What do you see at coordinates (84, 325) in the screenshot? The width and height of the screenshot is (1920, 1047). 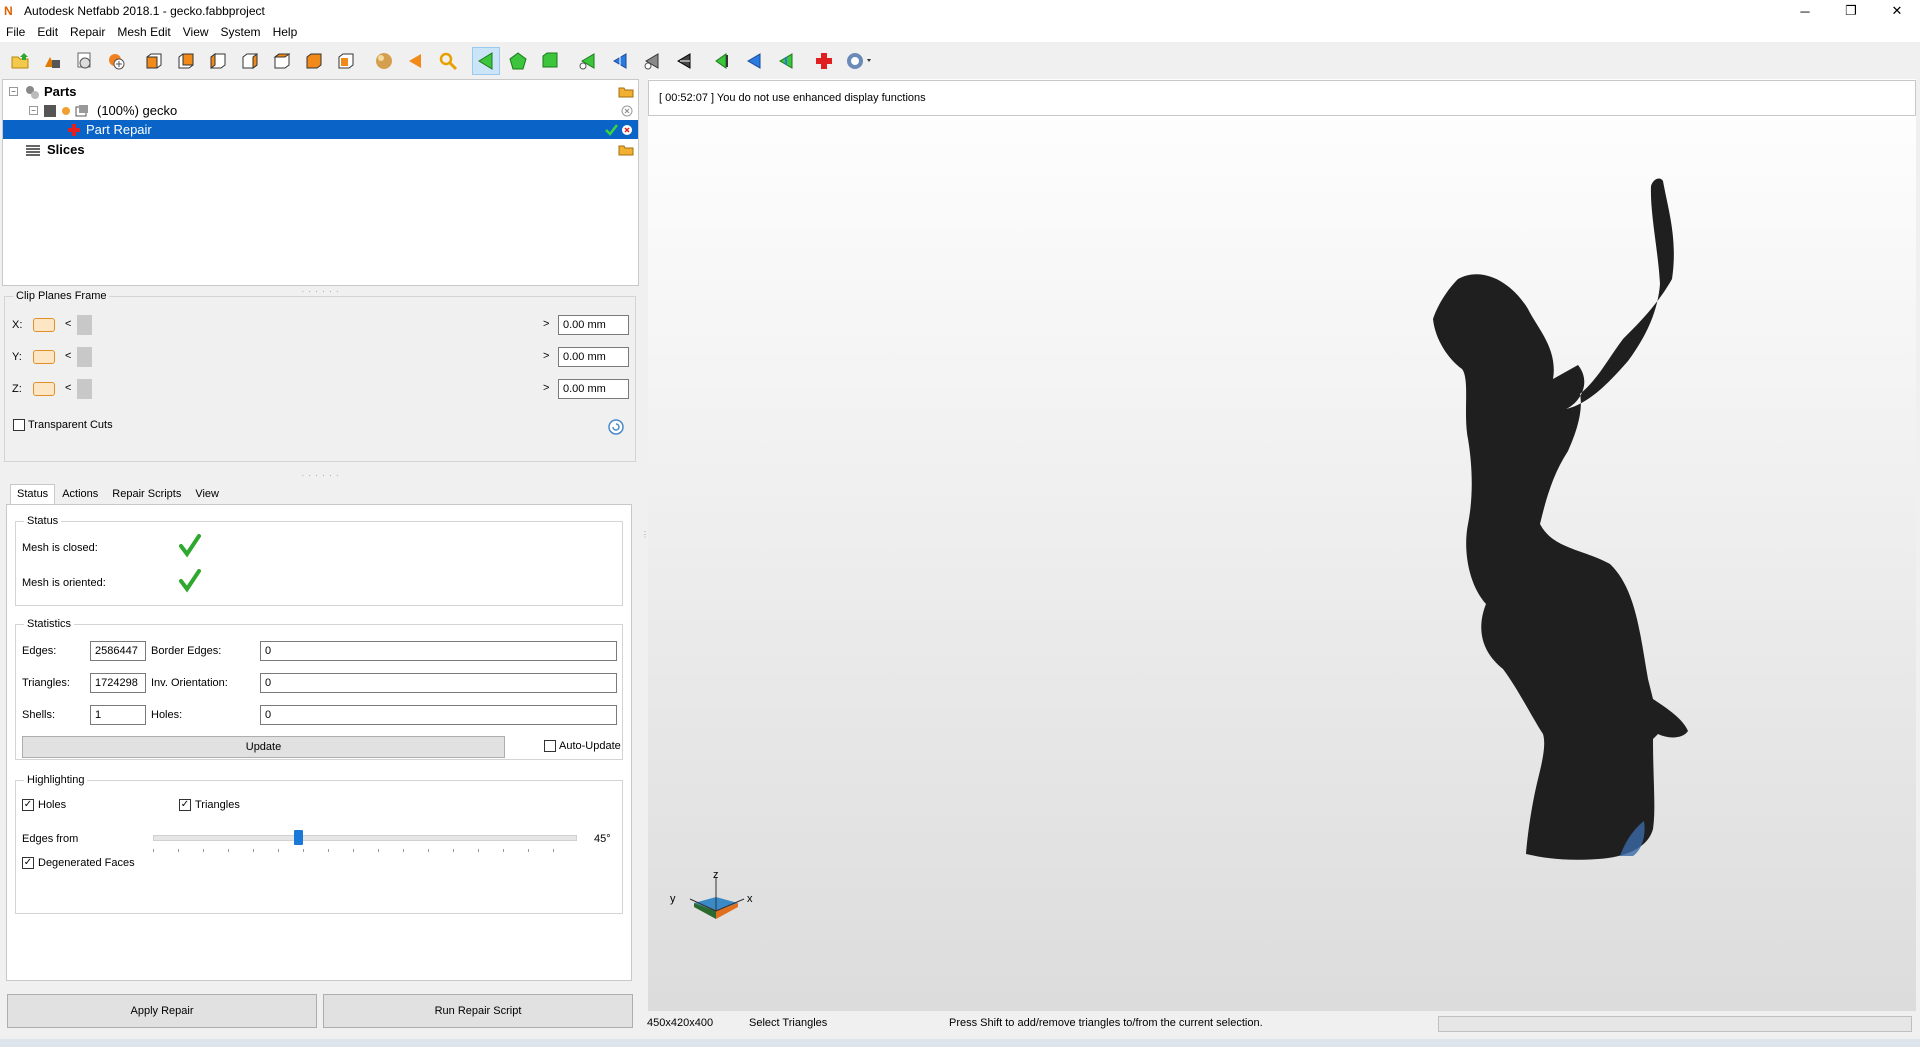 I see `clip-slider-x-thumb` at bounding box center [84, 325].